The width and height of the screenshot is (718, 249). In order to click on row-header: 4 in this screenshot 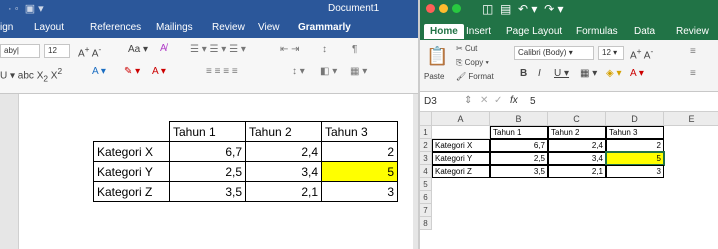, I will do `click(426, 171)`.